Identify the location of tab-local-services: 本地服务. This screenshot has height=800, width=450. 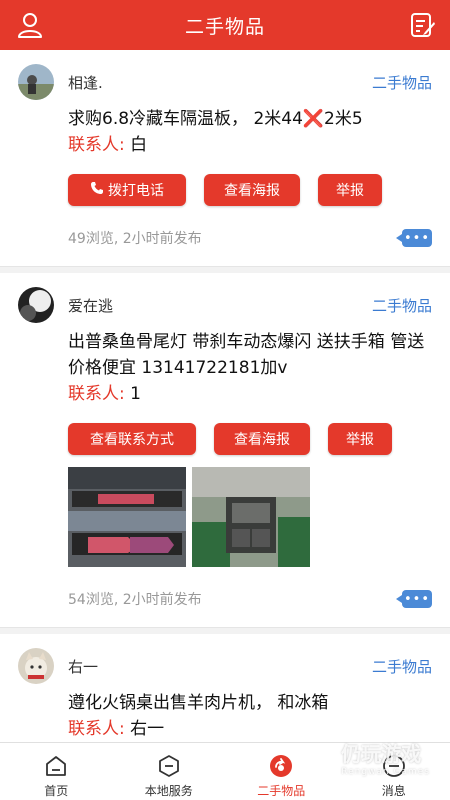
(169, 771).